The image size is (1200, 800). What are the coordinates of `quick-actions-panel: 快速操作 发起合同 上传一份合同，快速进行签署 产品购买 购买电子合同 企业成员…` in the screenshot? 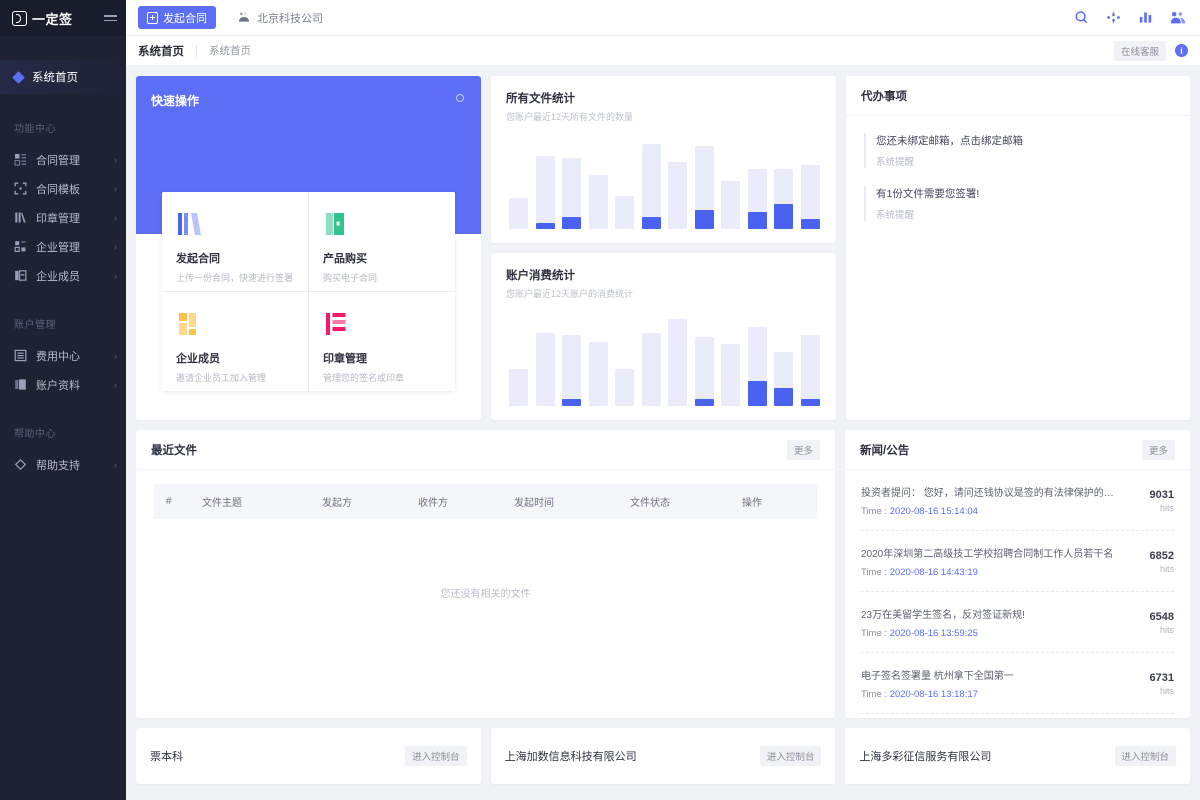 It's located at (308, 248).